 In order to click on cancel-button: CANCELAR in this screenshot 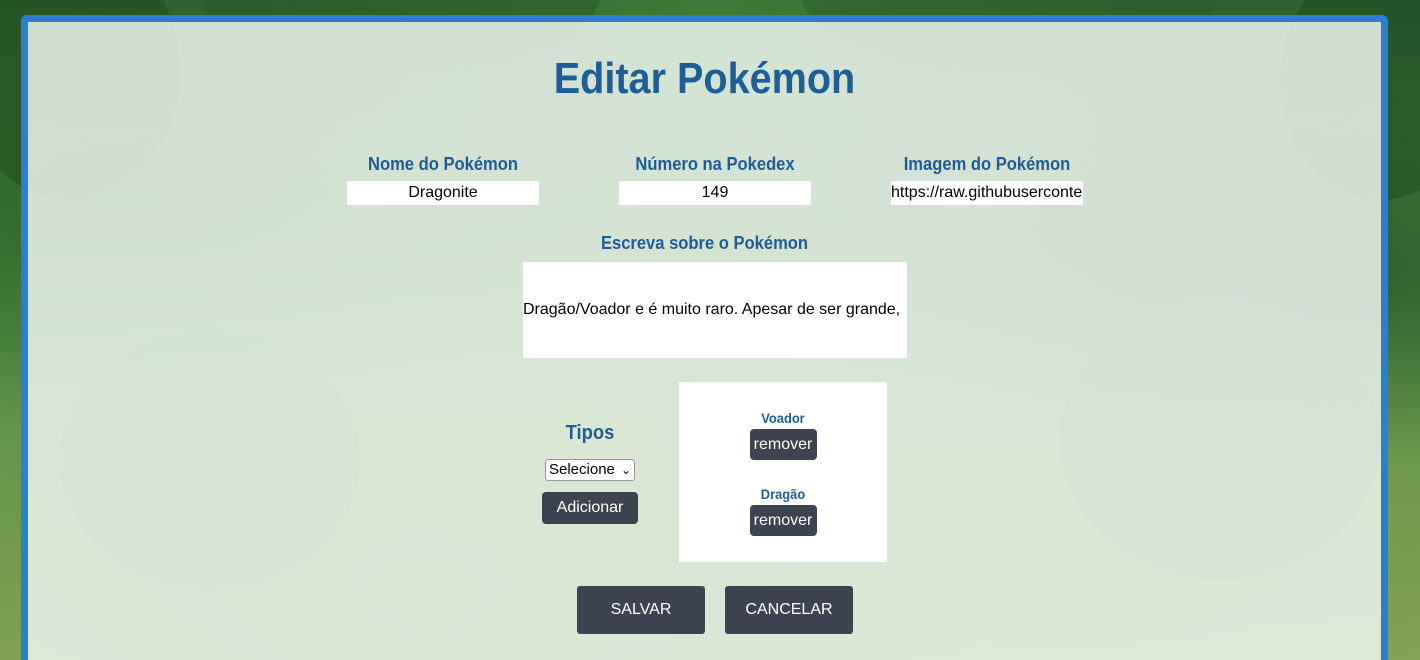, I will do `click(789, 610)`.